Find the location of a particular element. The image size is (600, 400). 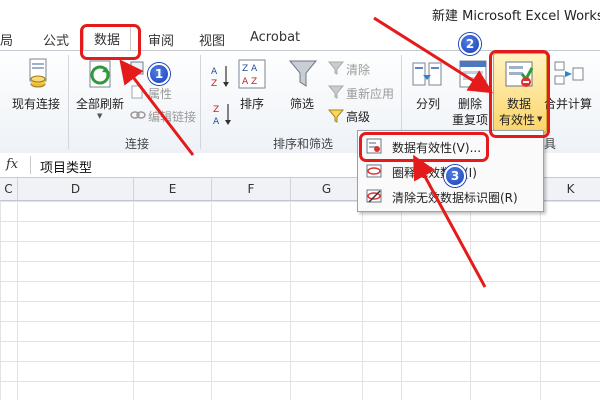

menu-item-label: 清除无效数据标识圈(R) is located at coordinates (455, 198).